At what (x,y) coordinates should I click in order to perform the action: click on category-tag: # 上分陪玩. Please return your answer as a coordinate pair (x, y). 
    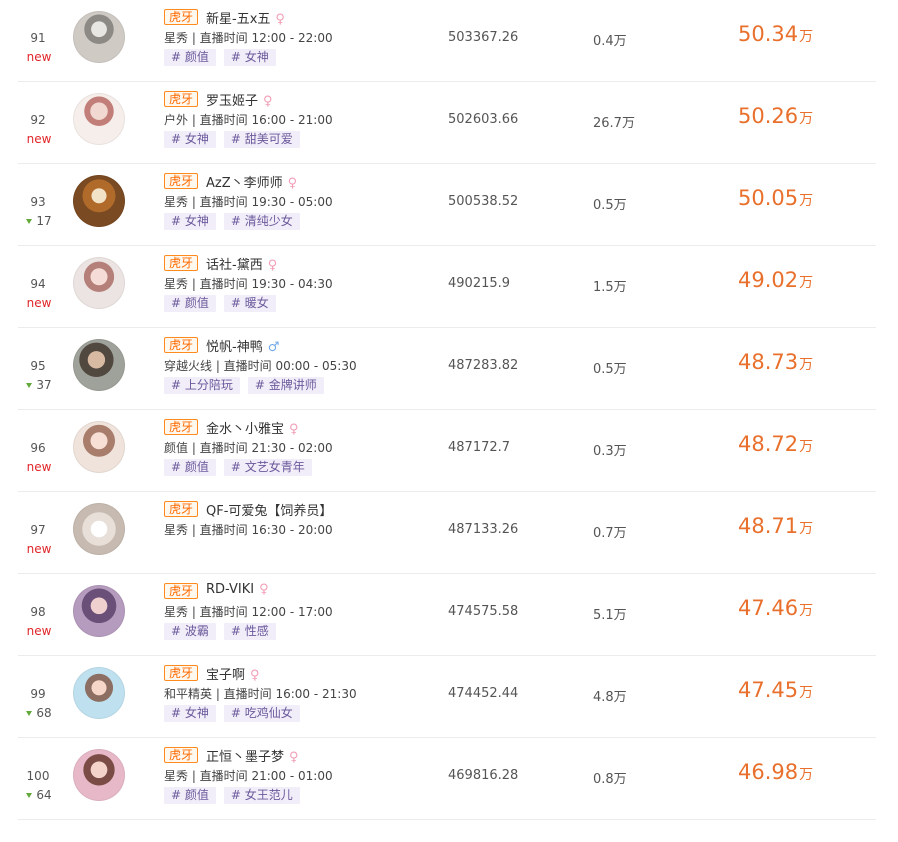
    Looking at the image, I should click on (202, 385).